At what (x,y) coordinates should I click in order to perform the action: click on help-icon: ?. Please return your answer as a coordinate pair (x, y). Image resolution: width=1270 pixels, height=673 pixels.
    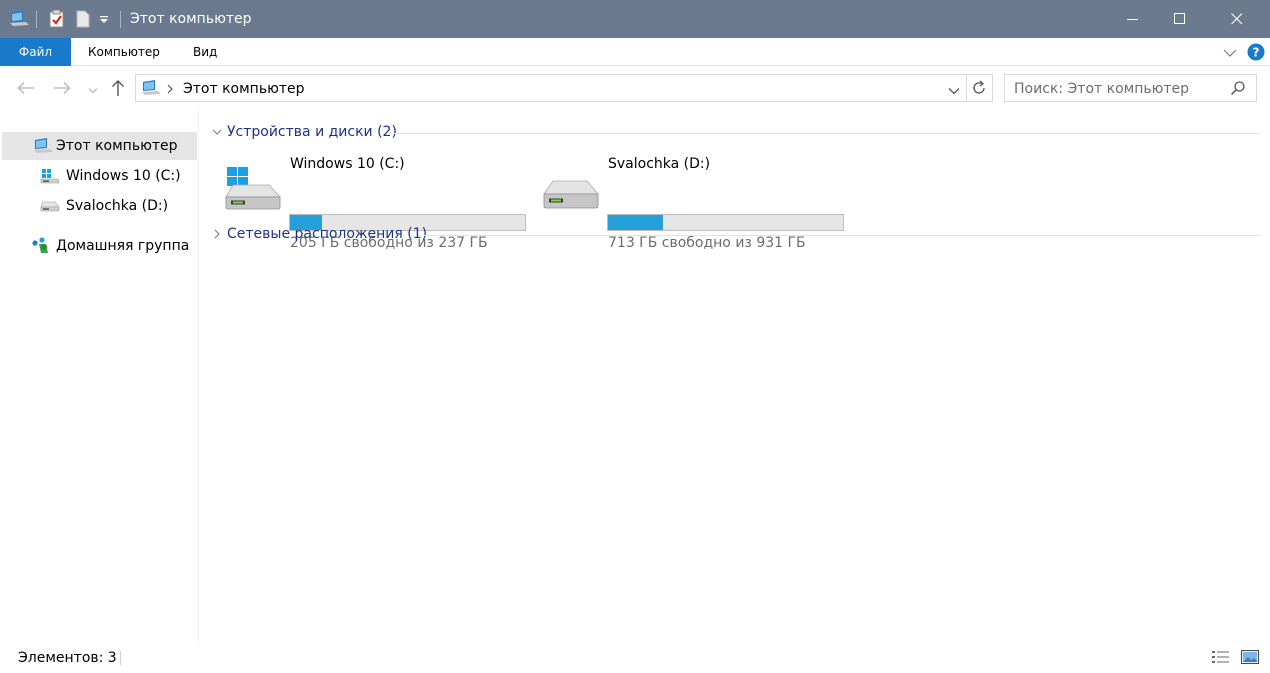
    Looking at the image, I should click on (1256, 53).